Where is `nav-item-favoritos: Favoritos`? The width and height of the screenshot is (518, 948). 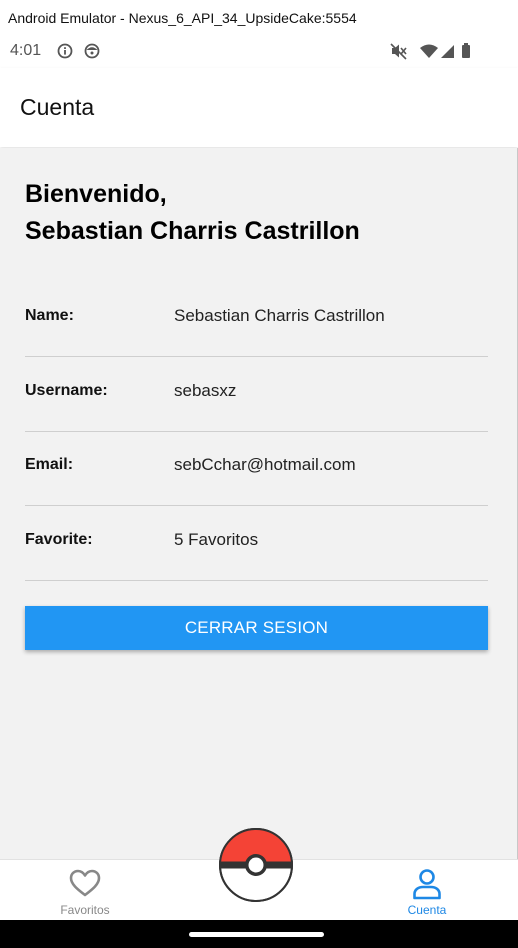 nav-item-favoritos: Favoritos is located at coordinates (85, 890).